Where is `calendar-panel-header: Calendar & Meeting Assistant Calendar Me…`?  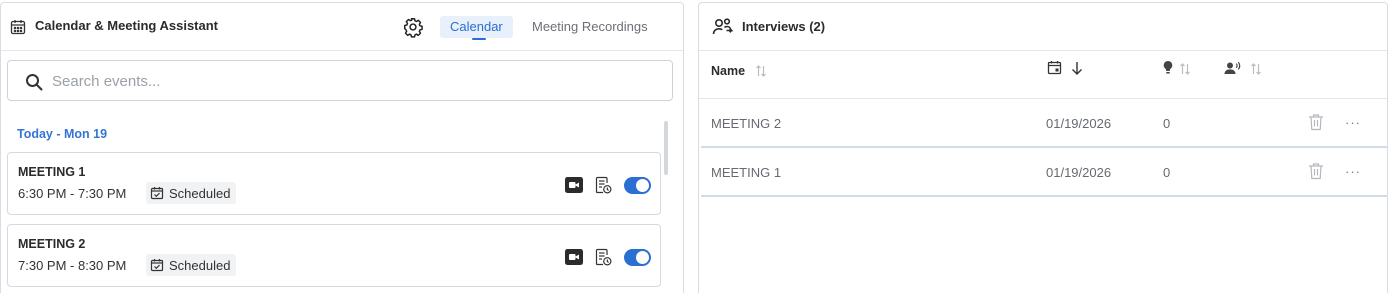
calendar-panel-header: Calendar & Meeting Assistant Calendar Me… is located at coordinates (342, 27).